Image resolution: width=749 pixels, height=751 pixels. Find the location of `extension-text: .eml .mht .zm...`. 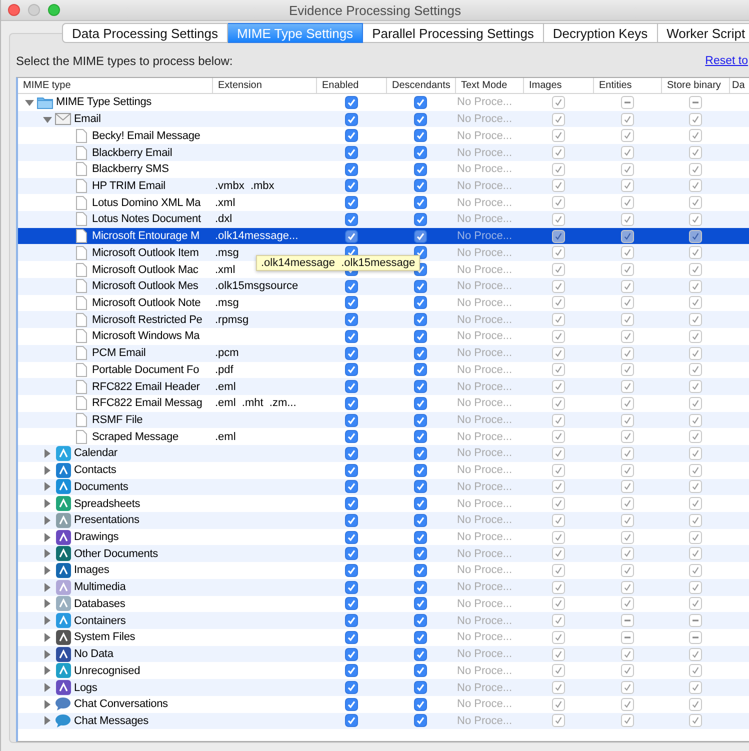

extension-text: .eml .mht .zm... is located at coordinates (255, 403).